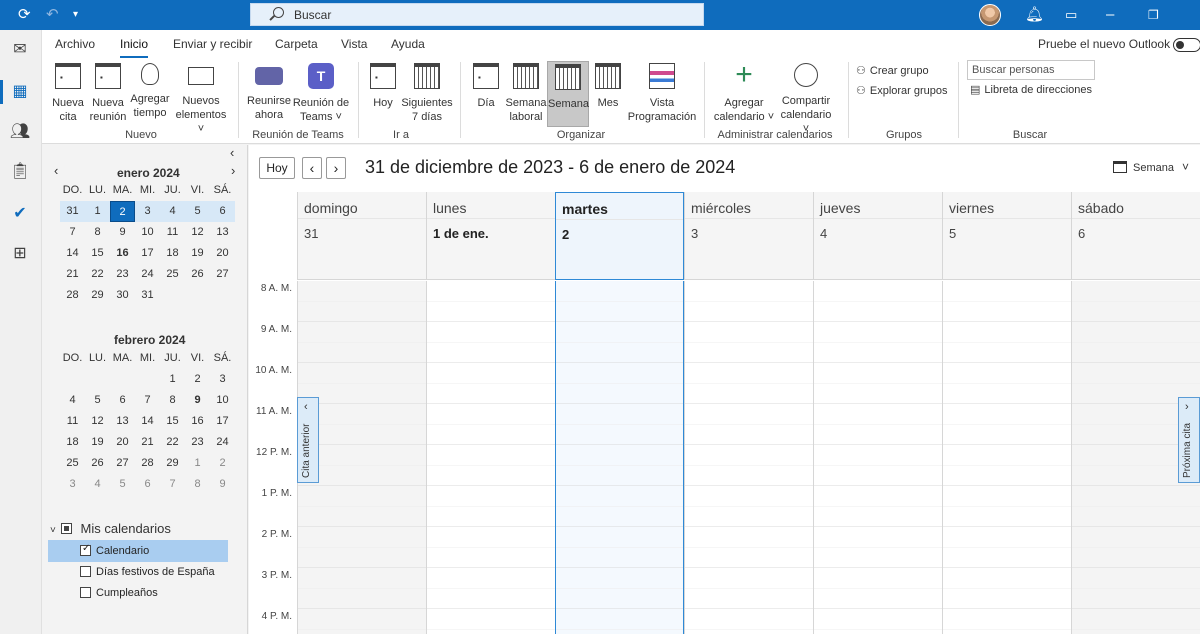 The image size is (1200, 634). I want to click on calendar-item-festivos: Días festivos de España, so click(138, 572).